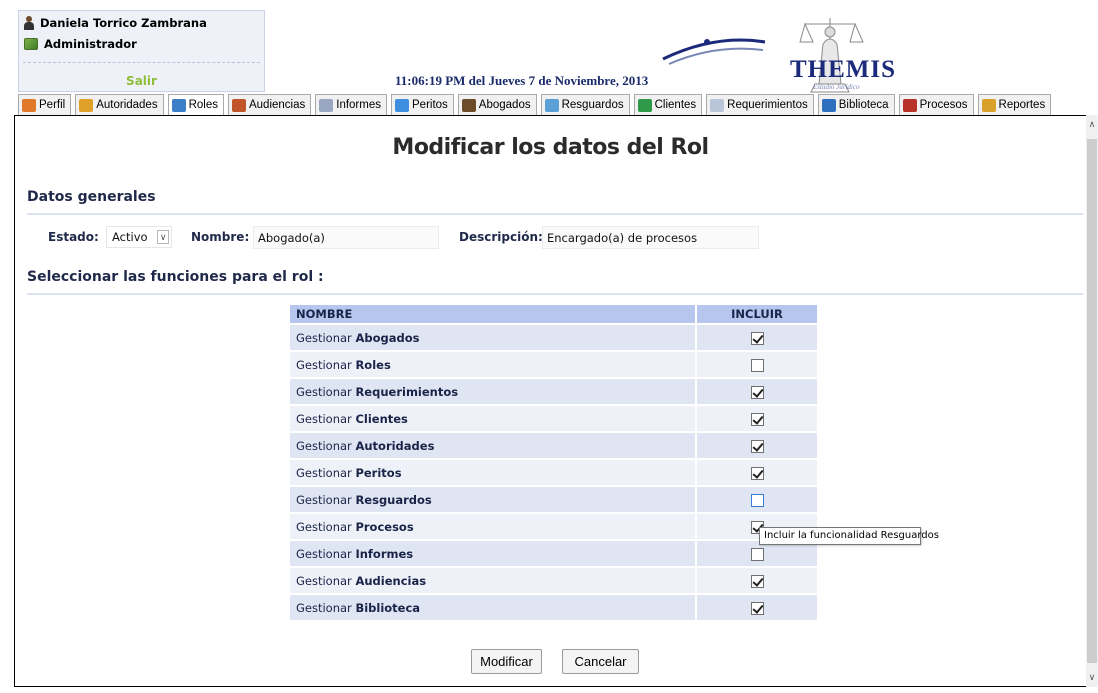 The height and width of the screenshot is (693, 1098). I want to click on function-name-cell: Gestionar Audiencias, so click(492, 580).